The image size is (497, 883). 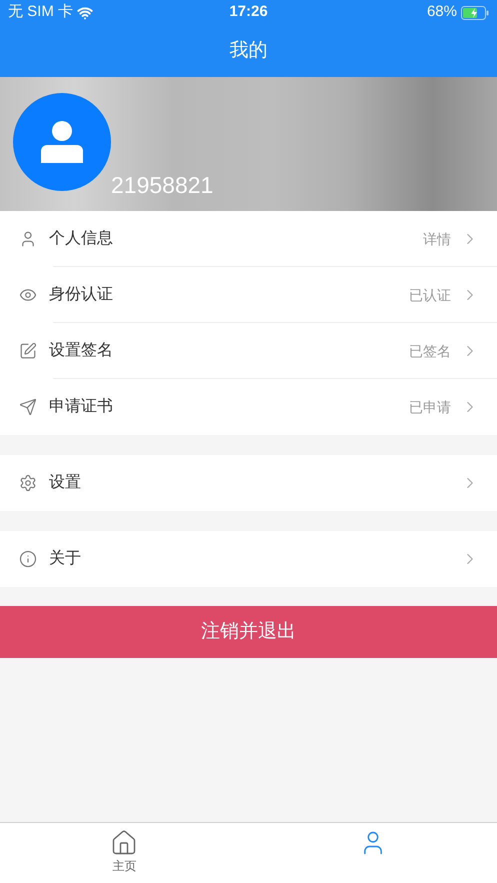 I want to click on menu-label: 申请证书, so click(x=81, y=406).